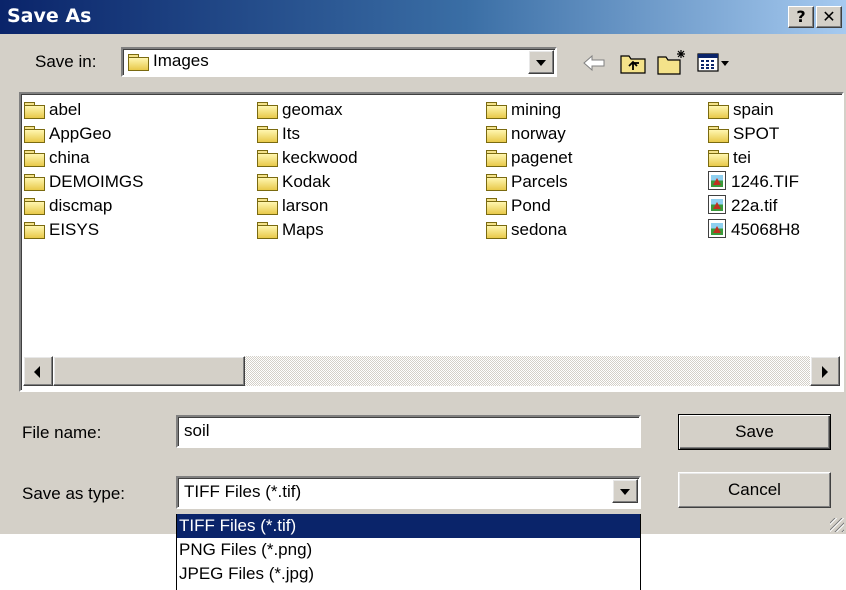 The image size is (846, 590). What do you see at coordinates (714, 63) in the screenshot?
I see `view-menu-icon` at bounding box center [714, 63].